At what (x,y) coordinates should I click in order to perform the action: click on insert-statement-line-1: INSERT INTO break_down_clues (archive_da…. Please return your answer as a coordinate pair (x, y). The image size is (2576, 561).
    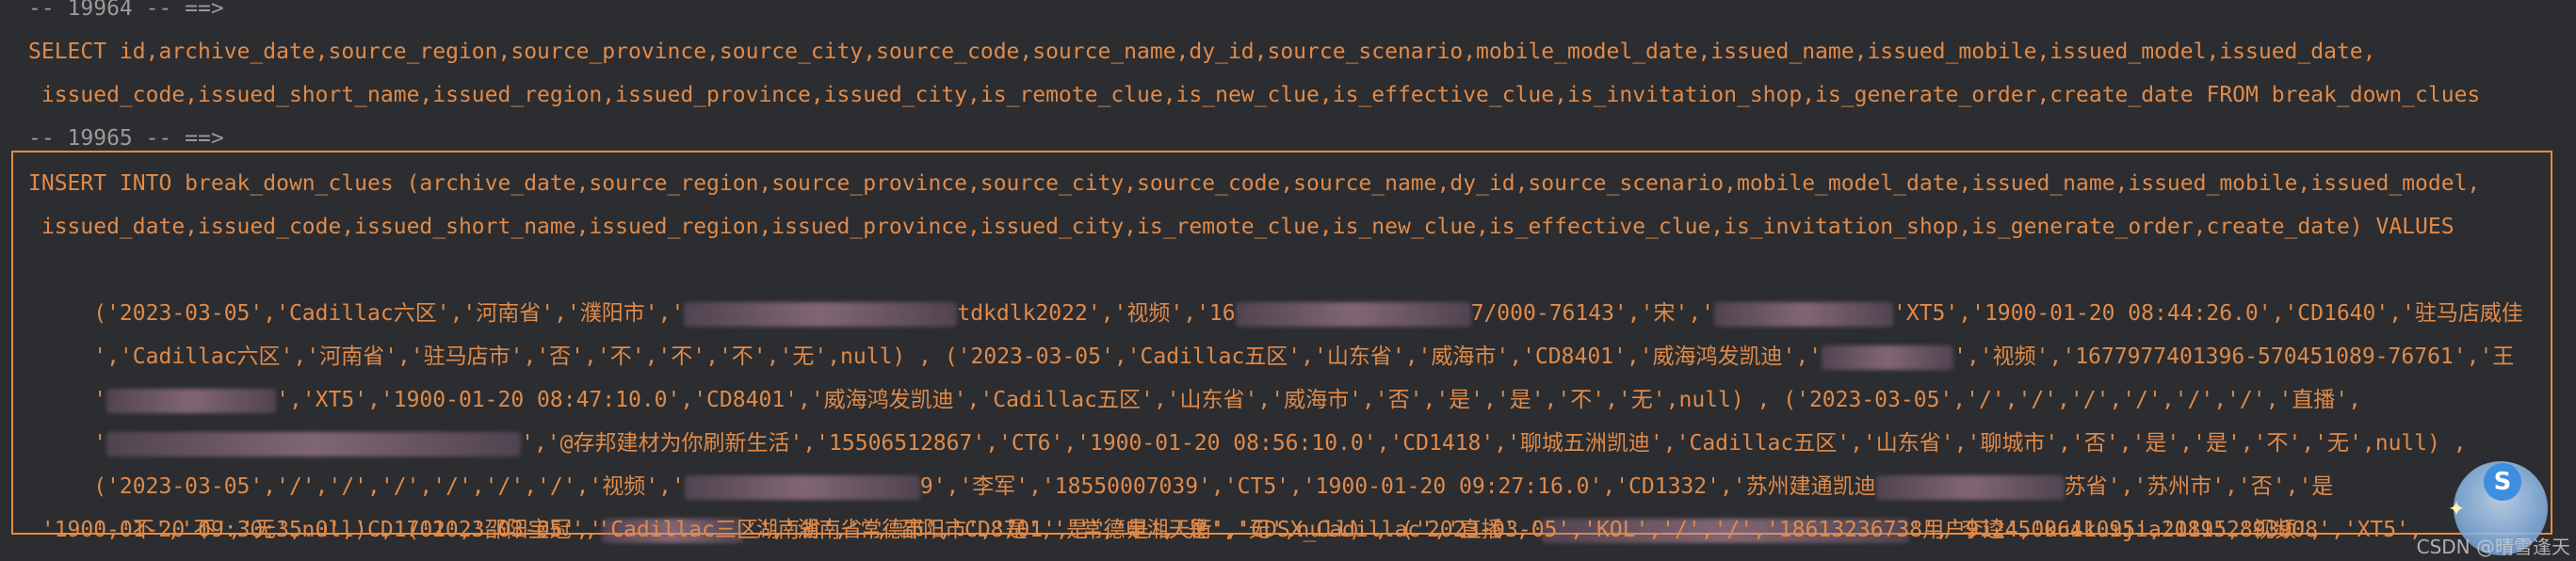
    Looking at the image, I should click on (1254, 184).